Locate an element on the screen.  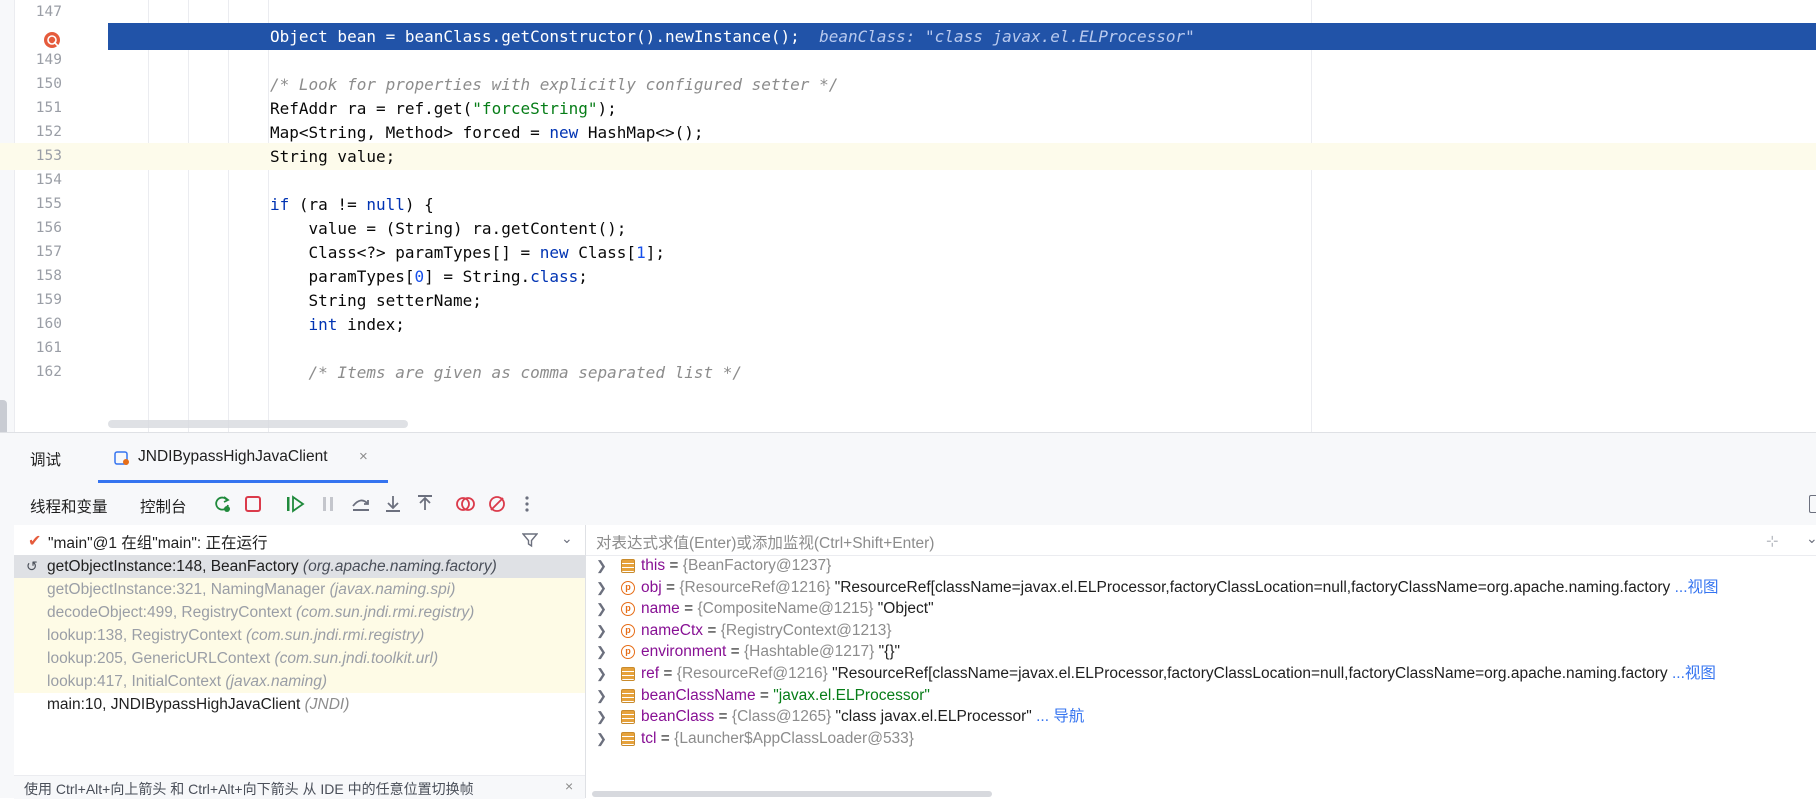
evaluate-expression-field: 对表达式求值(Enter)或添加监视(Ctrl+Shift+Enter) ⊹ ⌄ is located at coordinates (1201, 540).